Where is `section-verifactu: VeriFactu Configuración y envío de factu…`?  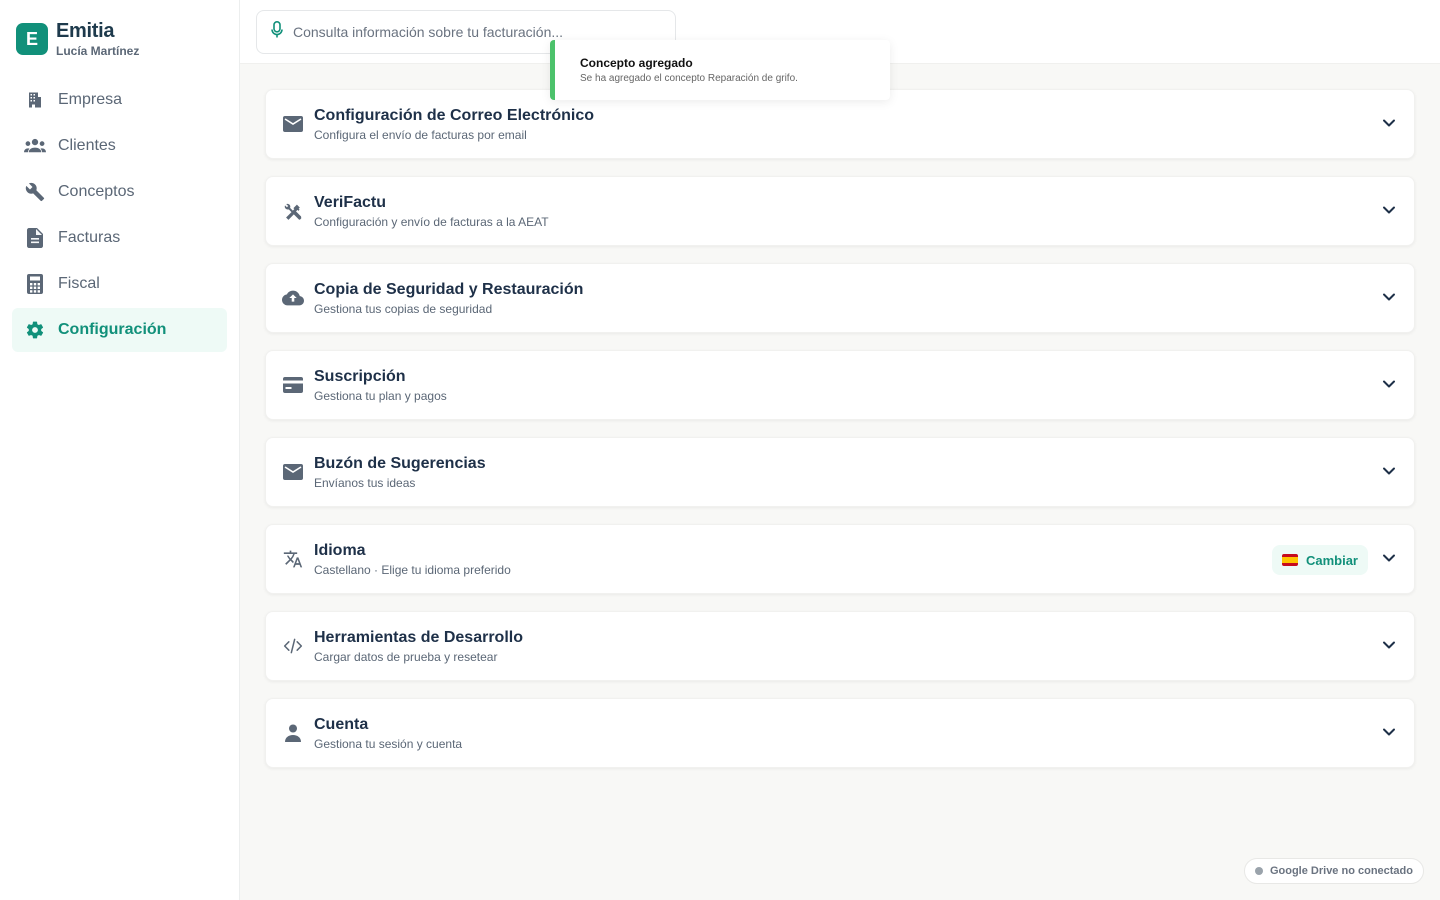
section-verifactu: VeriFactu Configuración y envío de factu… is located at coordinates (840, 211).